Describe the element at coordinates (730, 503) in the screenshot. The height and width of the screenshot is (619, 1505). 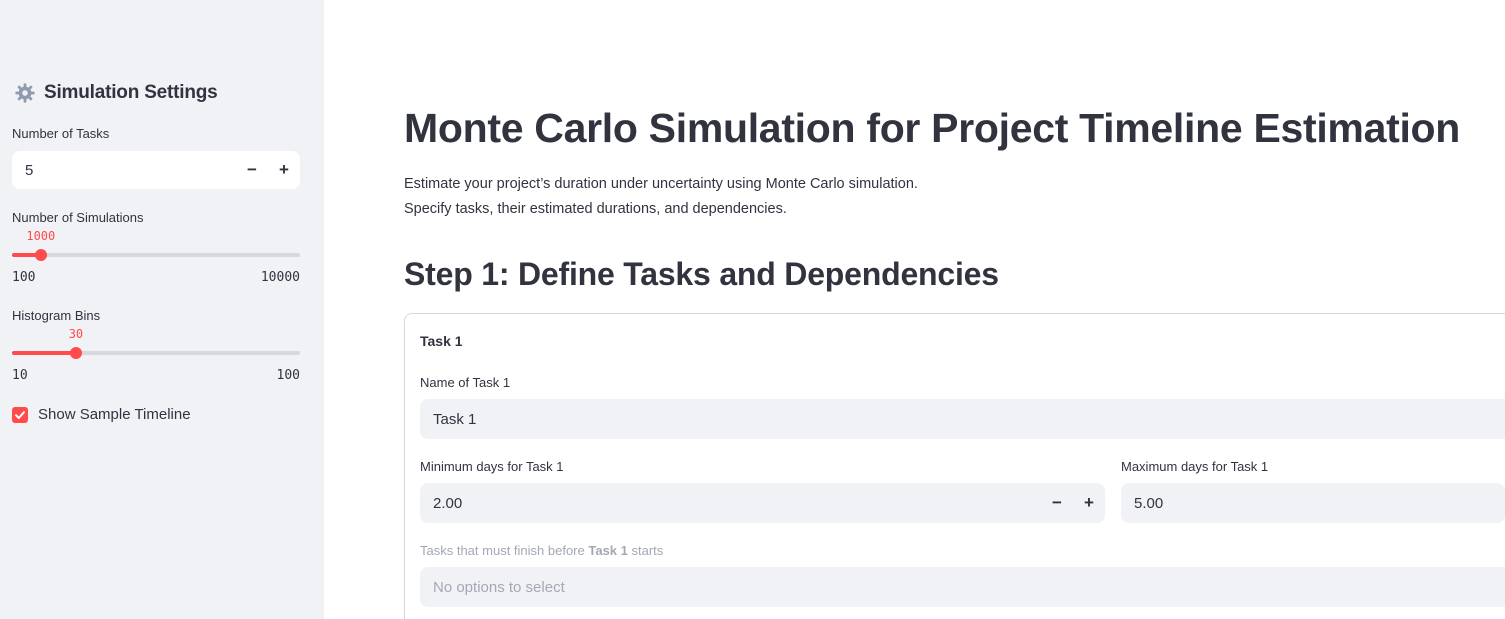
I see `min-days-value: 2.00` at that location.